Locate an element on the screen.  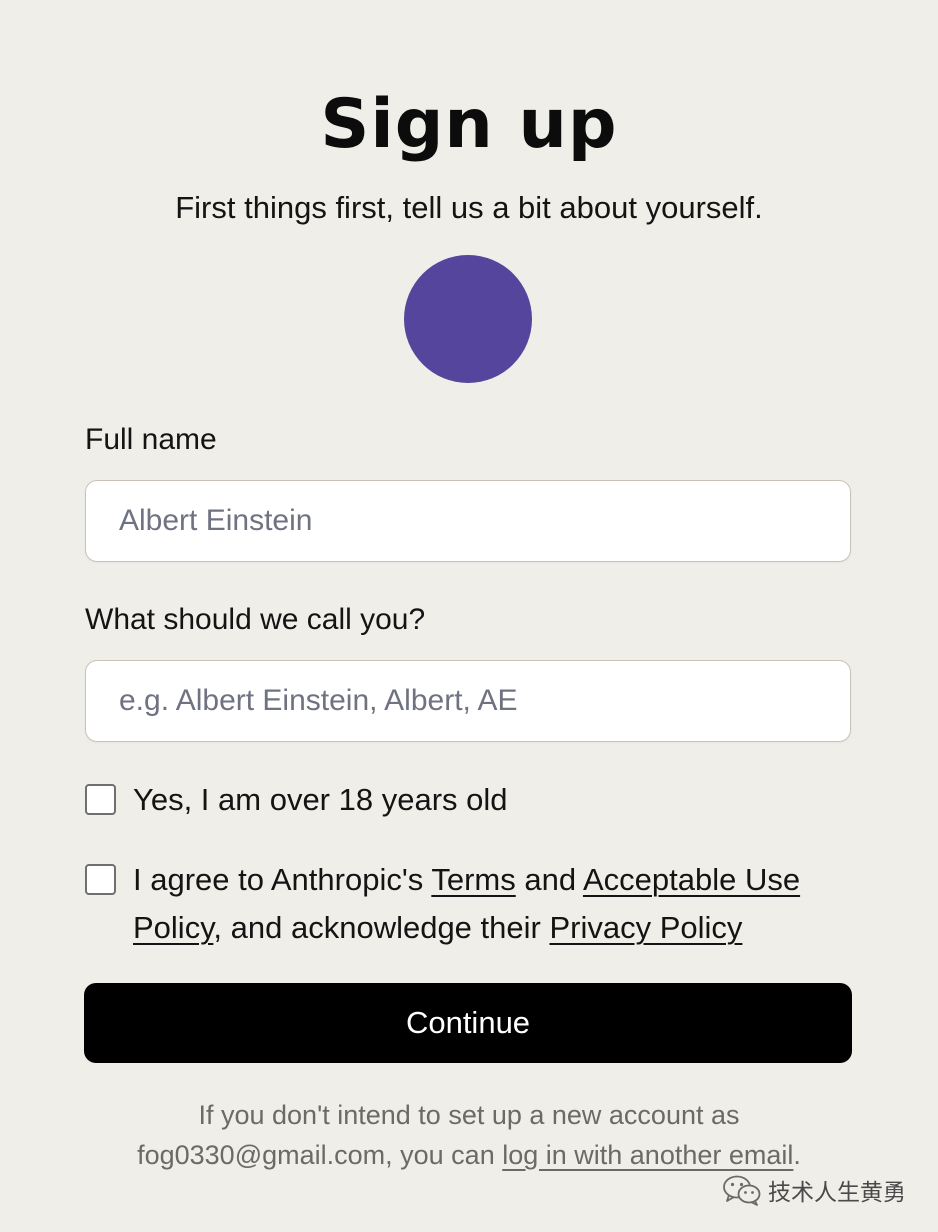
terms-text-3: , and acknowledge their is located at coordinates (381, 927).